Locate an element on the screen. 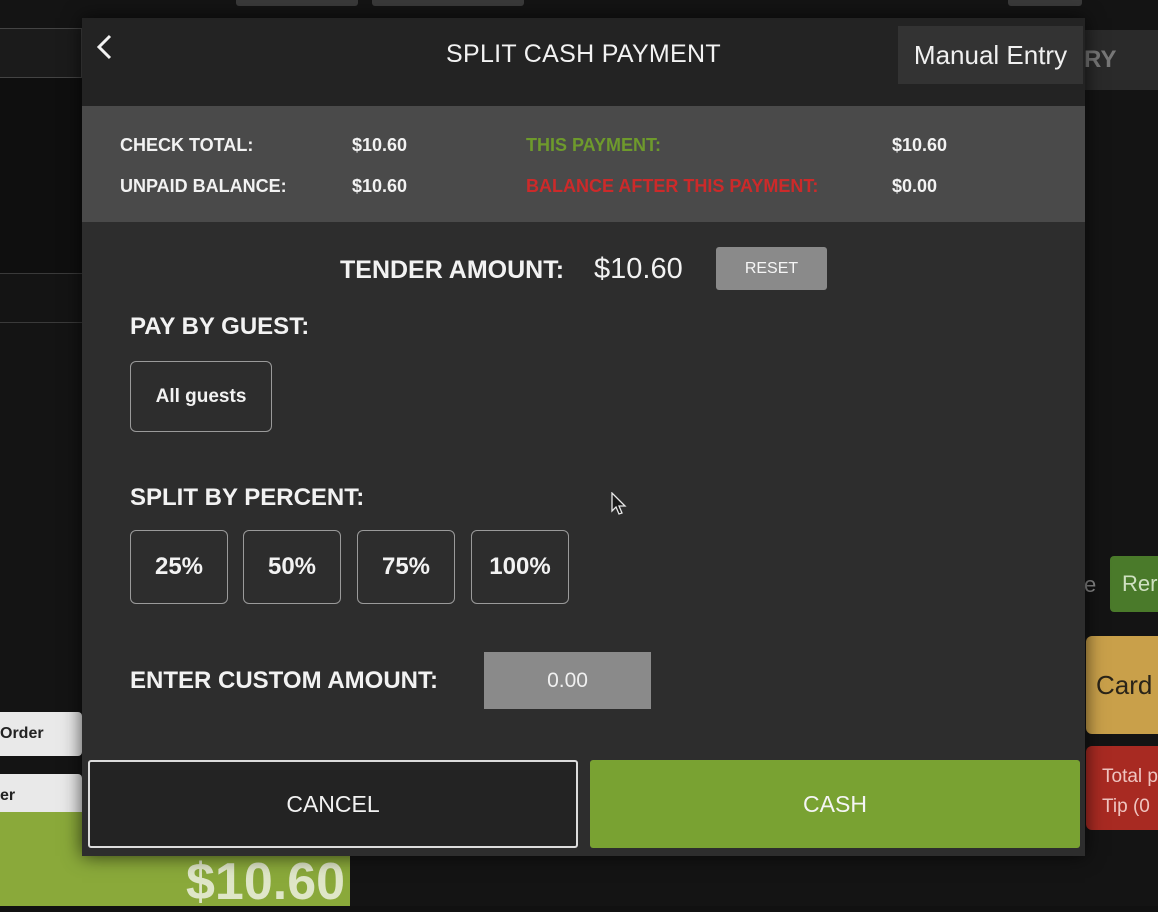 The image size is (1158, 912). custom-amount-label: ENTER CUSTOM AMOUNT: is located at coordinates (284, 681).